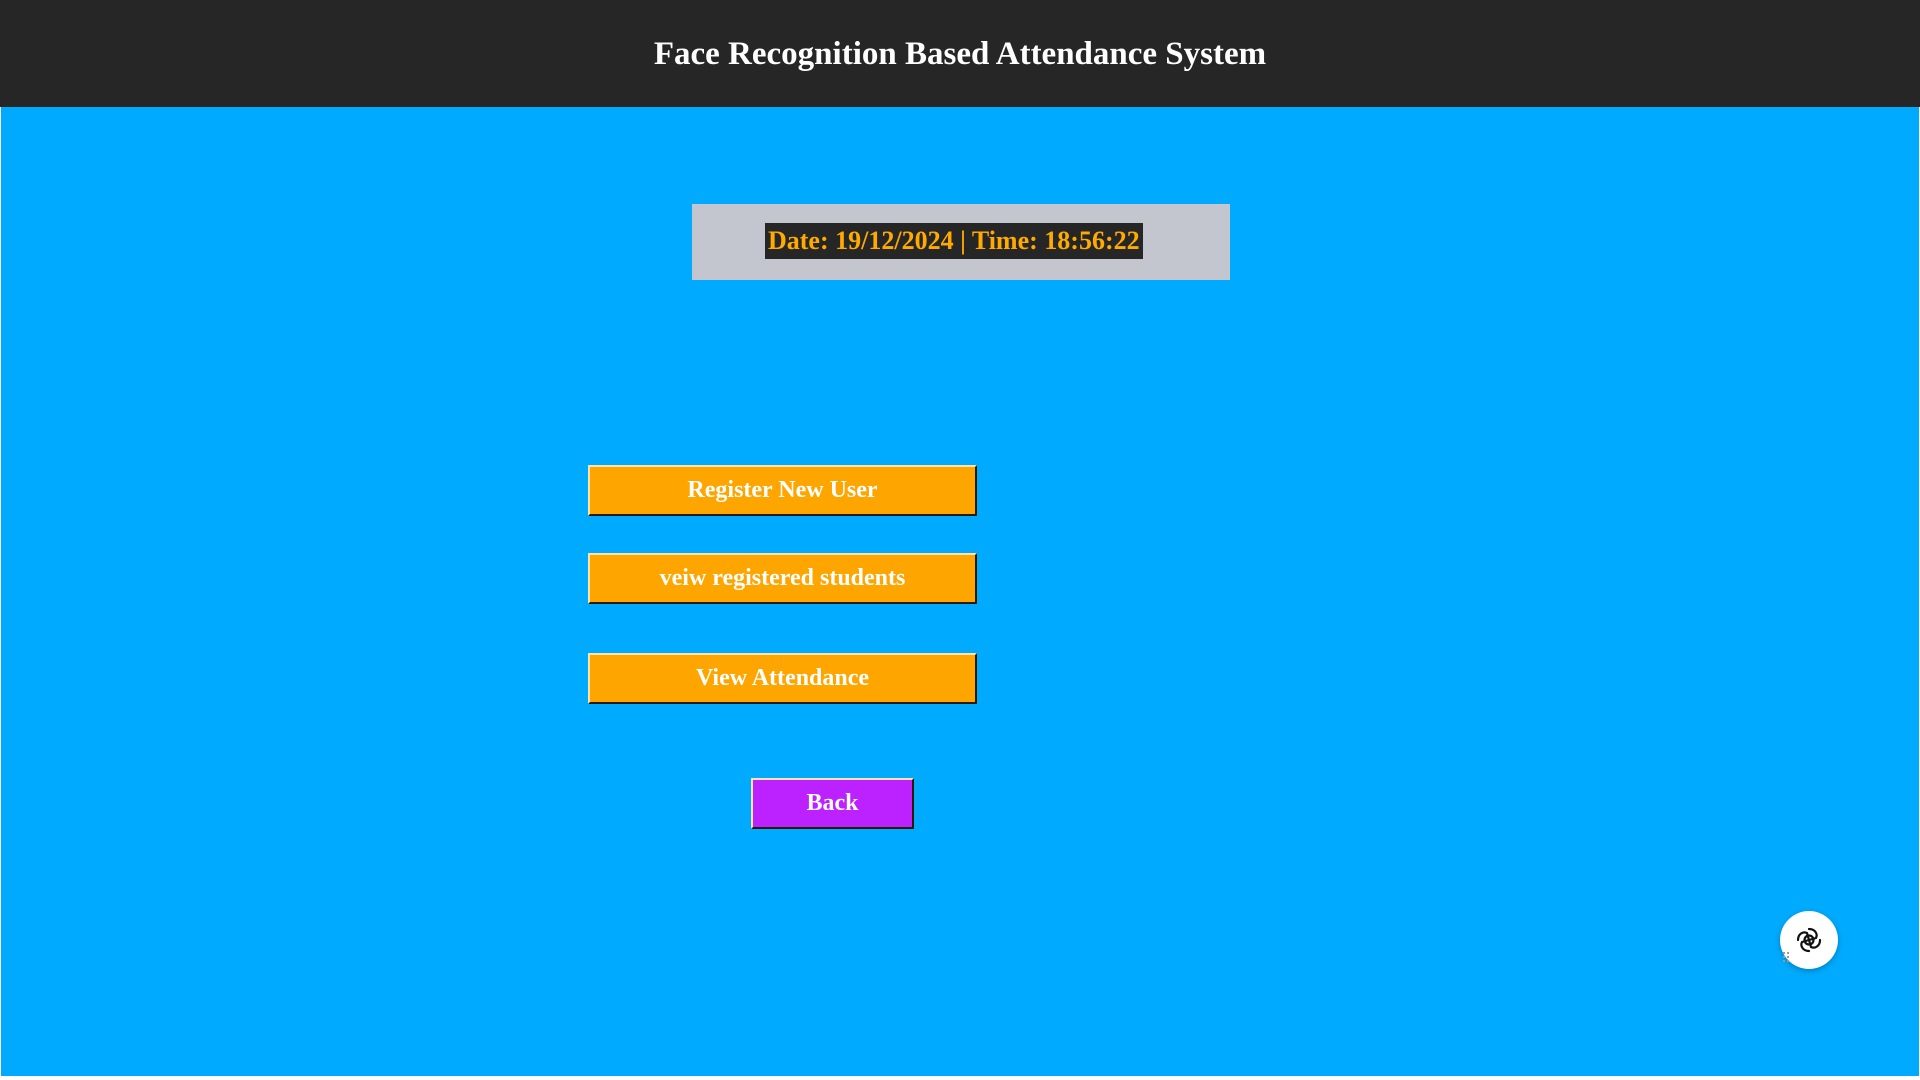 This screenshot has height=1080, width=1920. I want to click on register-new-user-button: Register New User, so click(782, 490).